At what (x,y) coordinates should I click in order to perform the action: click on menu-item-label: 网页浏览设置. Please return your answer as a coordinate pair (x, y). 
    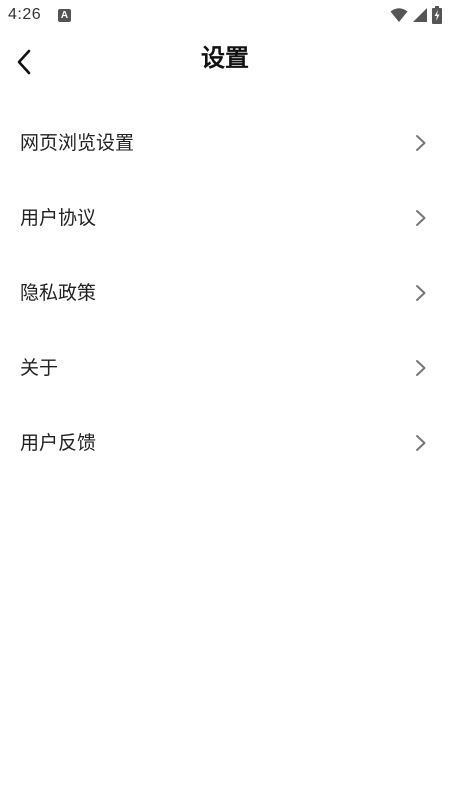
    Looking at the image, I should click on (77, 142).